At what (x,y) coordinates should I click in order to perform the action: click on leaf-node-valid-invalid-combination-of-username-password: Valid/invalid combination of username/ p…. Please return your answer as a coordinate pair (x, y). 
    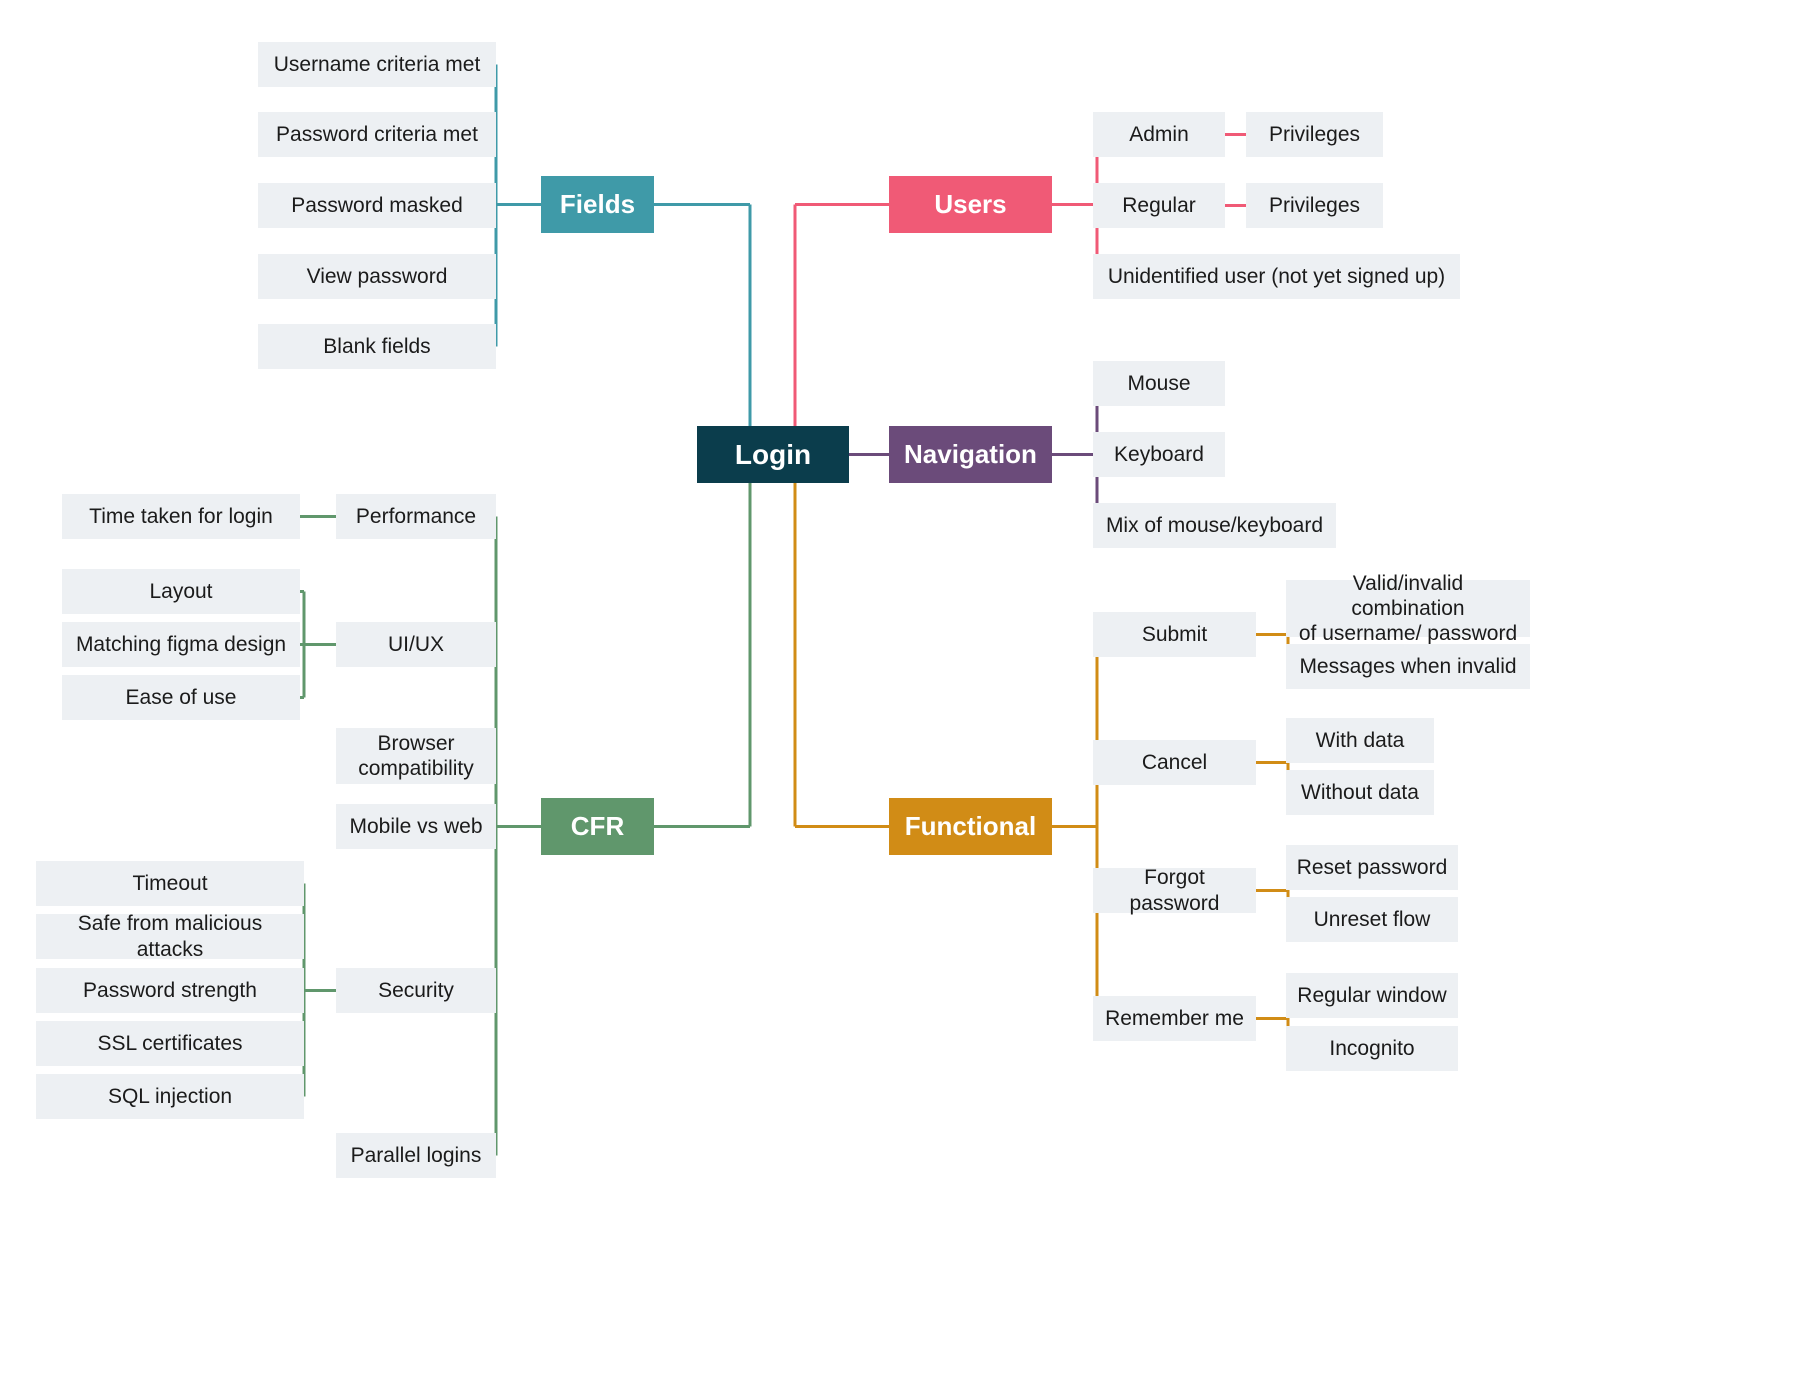
    Looking at the image, I should click on (1408, 608).